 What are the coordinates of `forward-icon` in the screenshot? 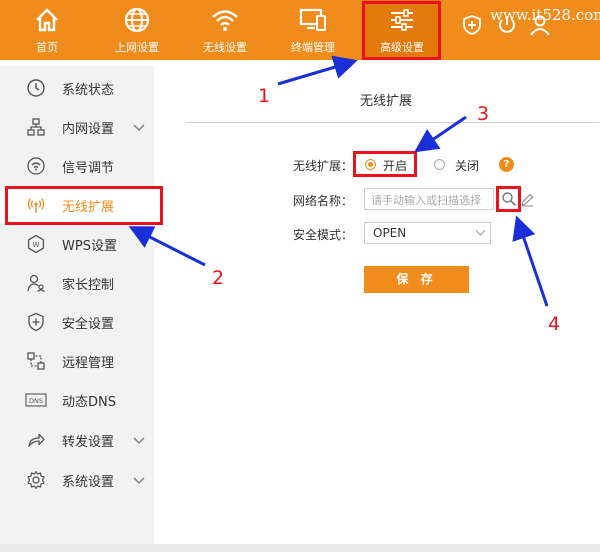 It's located at (36, 440).